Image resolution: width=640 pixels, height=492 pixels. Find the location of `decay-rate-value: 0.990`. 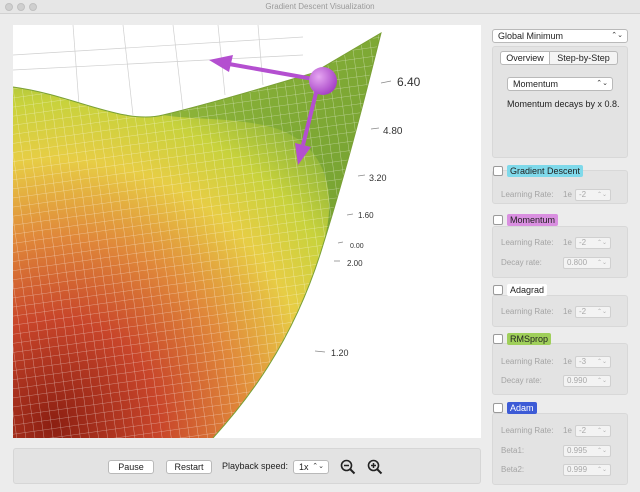

decay-rate-value: 0.990 is located at coordinates (577, 380).